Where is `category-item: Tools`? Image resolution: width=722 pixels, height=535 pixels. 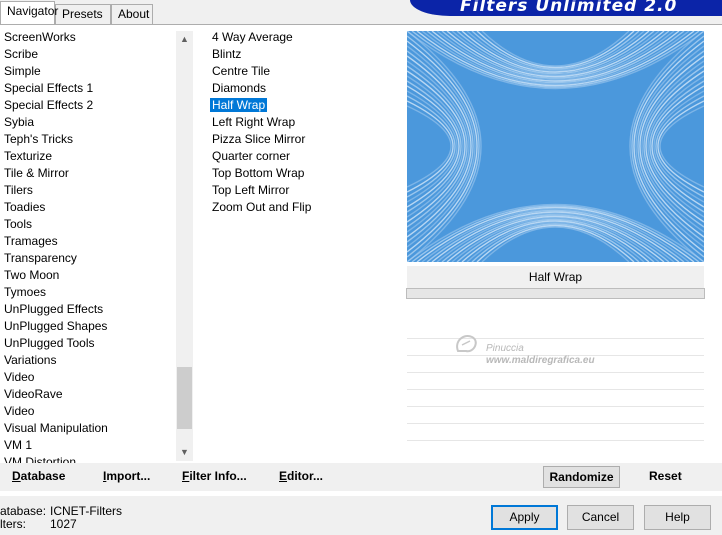 category-item: Tools is located at coordinates (88, 224).